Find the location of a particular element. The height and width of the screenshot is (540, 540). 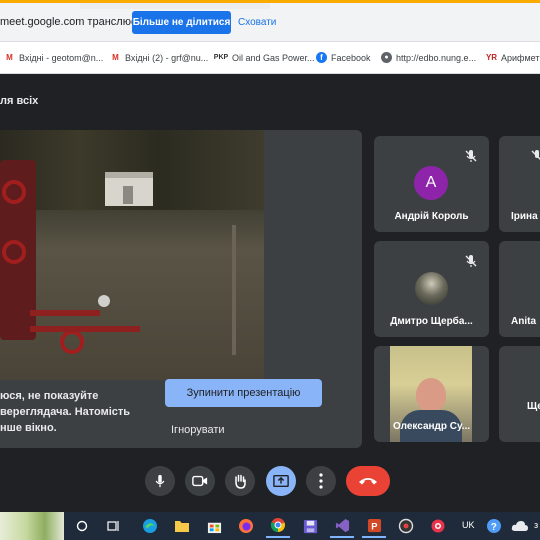

task-view-icon is located at coordinates (113, 526).